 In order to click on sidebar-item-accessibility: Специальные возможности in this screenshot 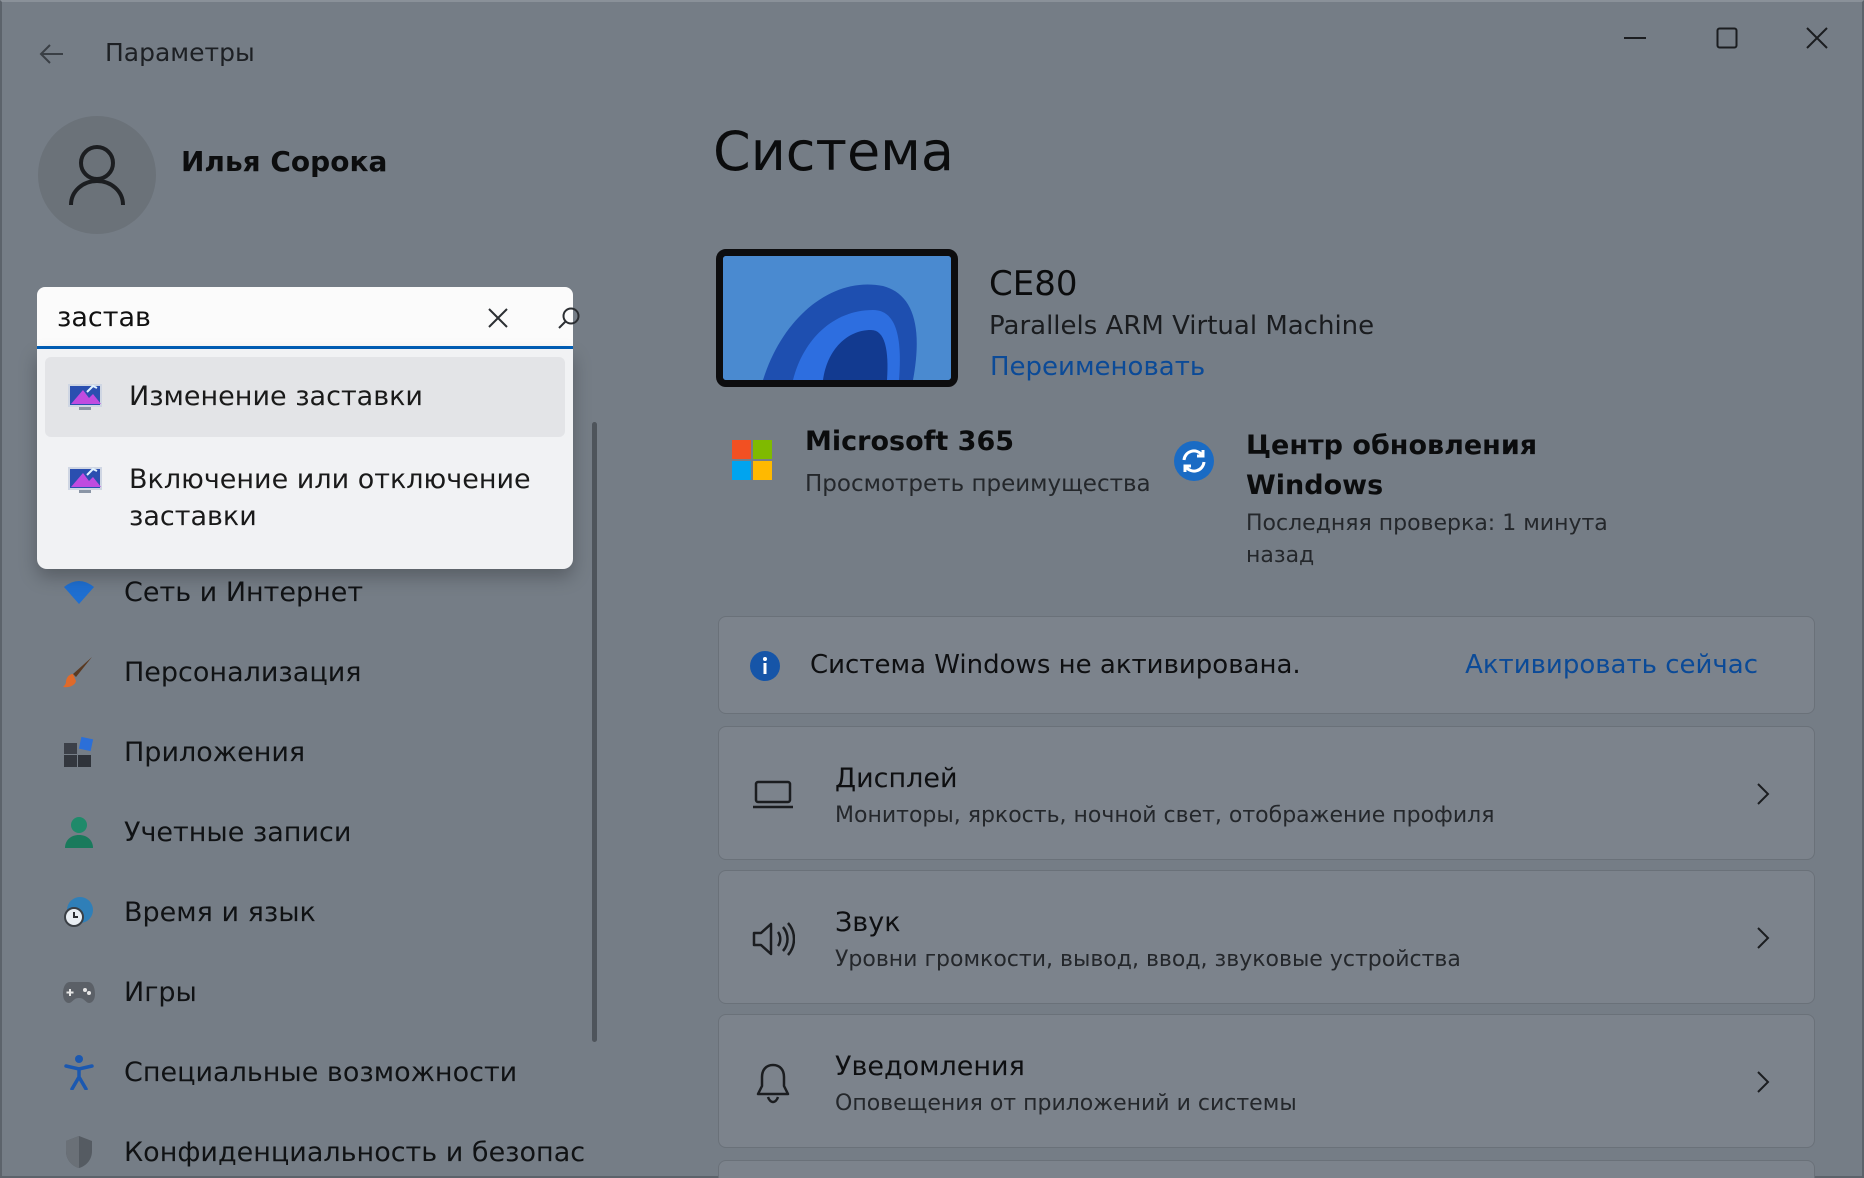, I will do `click(314, 1072)`.